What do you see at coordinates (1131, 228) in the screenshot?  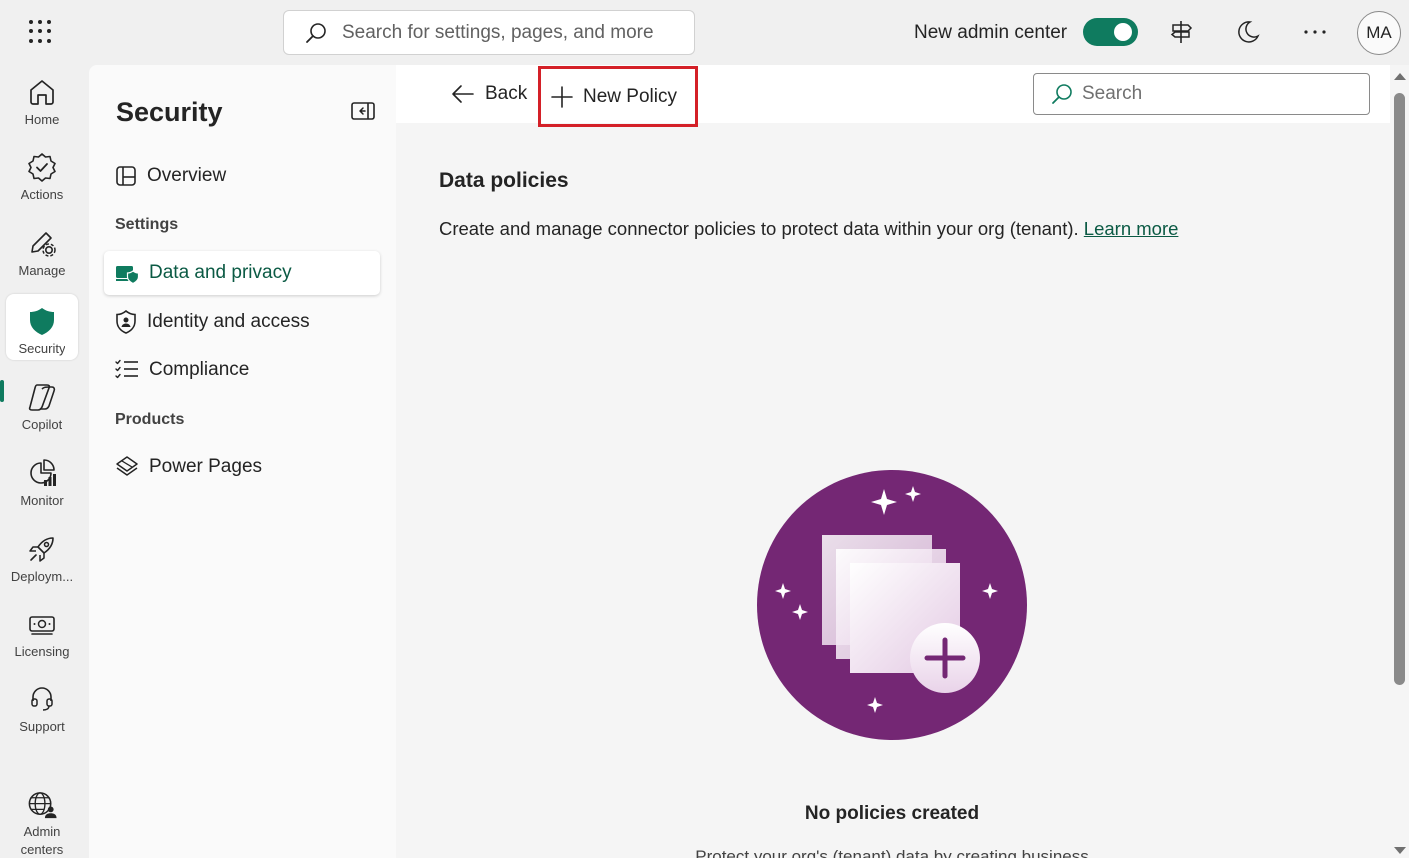 I see `learn-more-link: Learn more` at bounding box center [1131, 228].